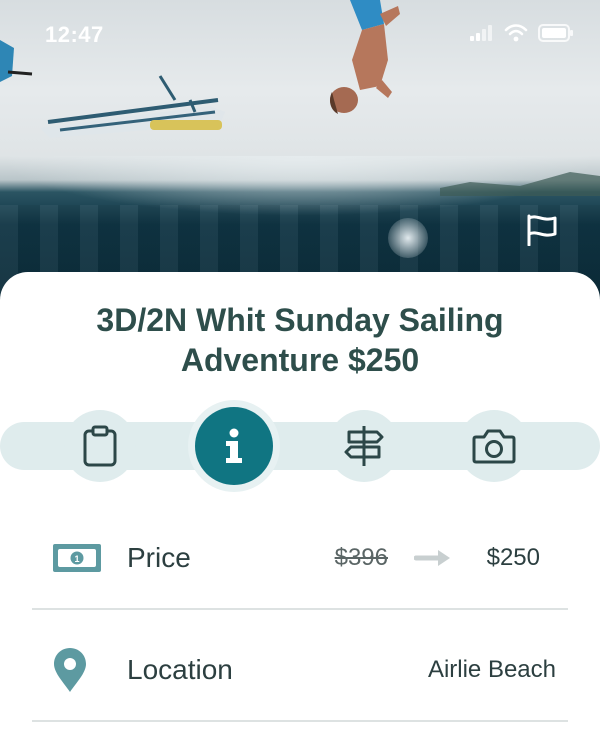 Image resolution: width=600 pixels, height=742 pixels. I want to click on tab-info-inner, so click(234, 446).